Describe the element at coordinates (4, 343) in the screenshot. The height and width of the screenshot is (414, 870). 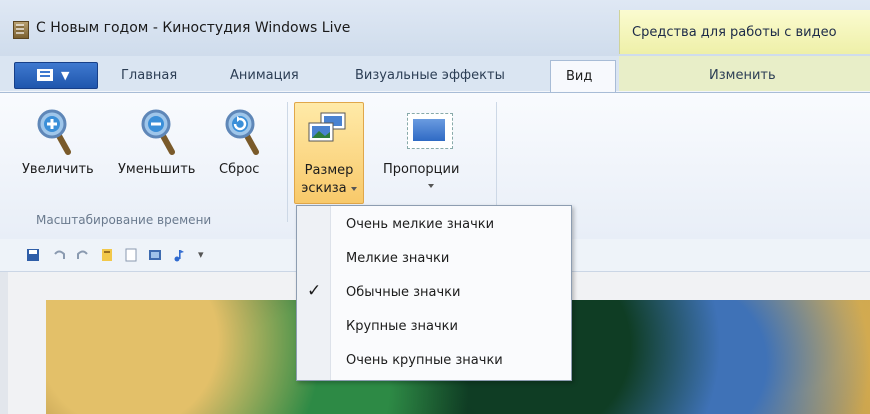
I see `left-edge` at that location.